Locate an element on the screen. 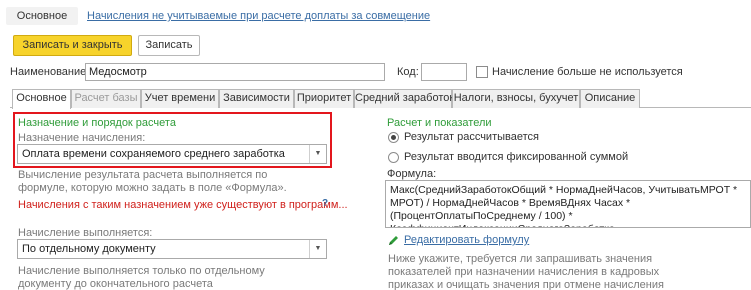 Image resolution: width=751 pixels, height=290 pixels. radio-calculated is located at coordinates (393, 137).